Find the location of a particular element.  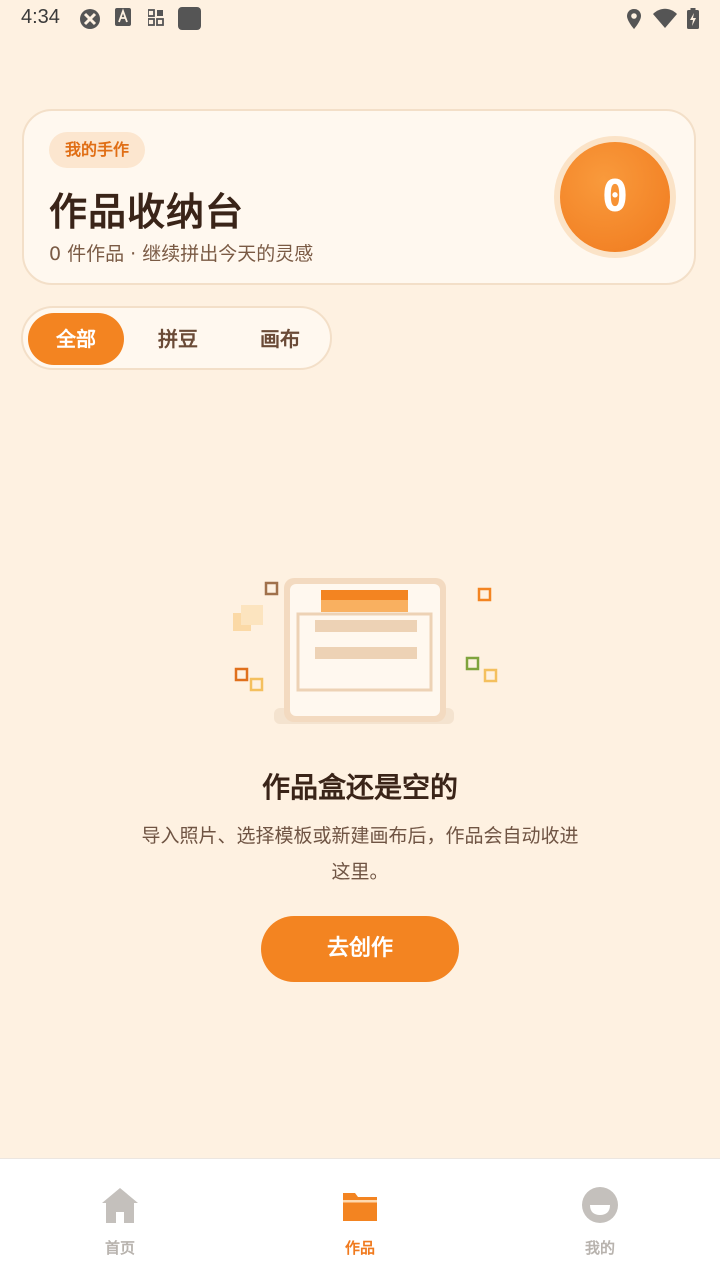

folder-icon is located at coordinates (360, 1207).